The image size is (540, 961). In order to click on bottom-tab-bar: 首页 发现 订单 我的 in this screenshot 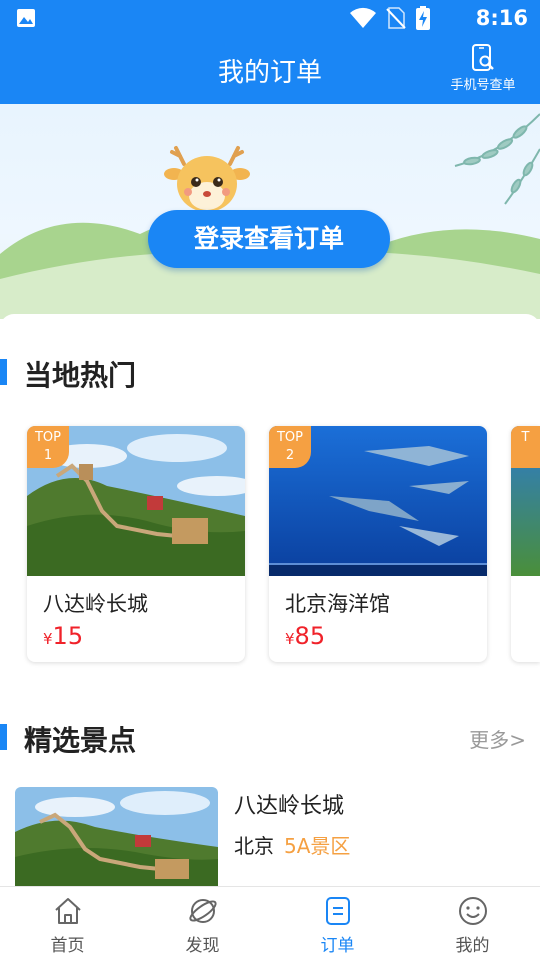, I will do `click(270, 923)`.